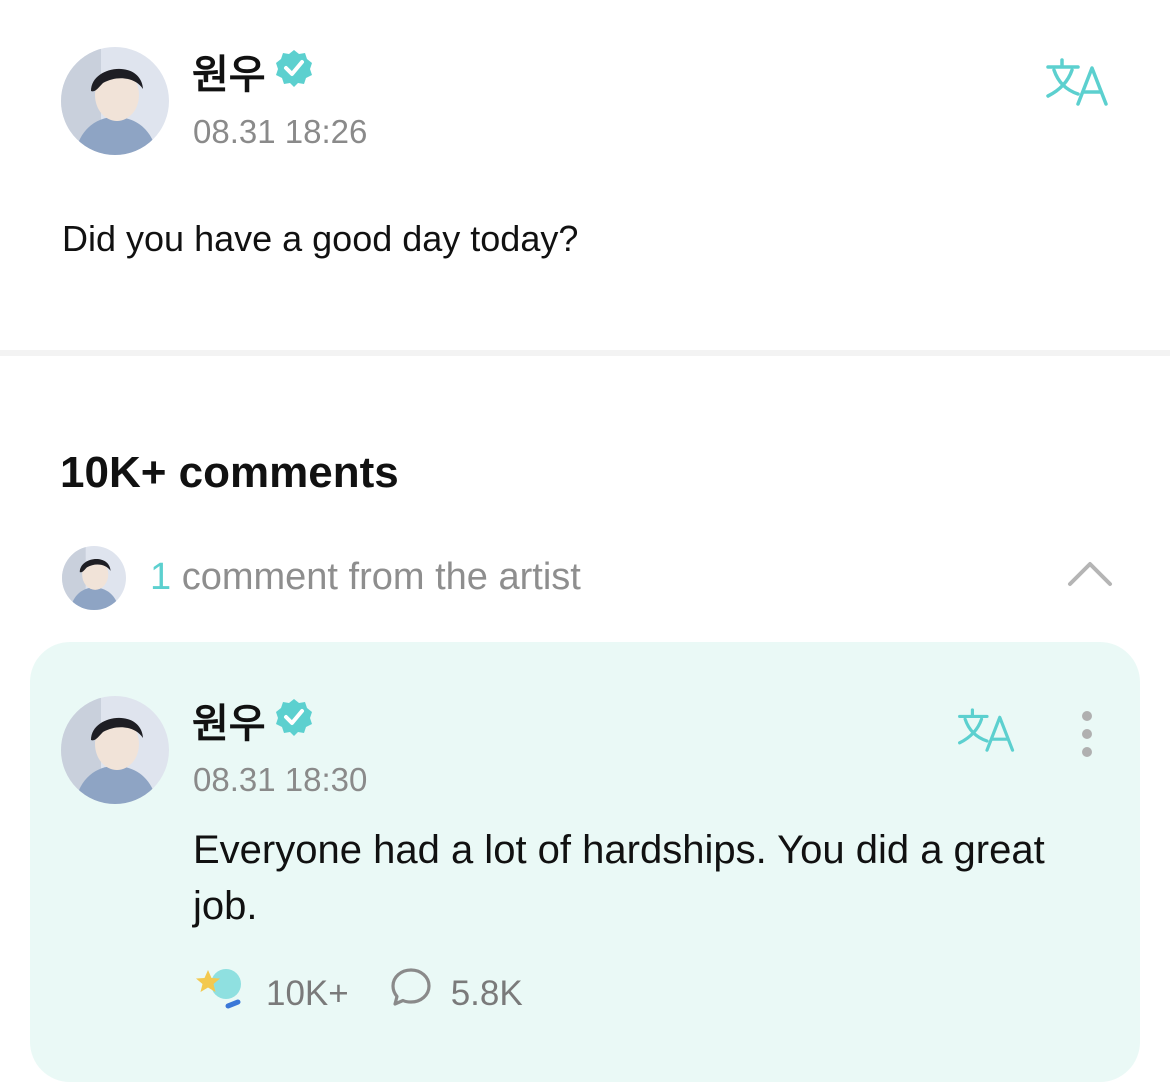 The width and height of the screenshot is (1170, 1082). Describe the element at coordinates (486, 993) in the screenshot. I see `reply-count: 5.8K` at that location.